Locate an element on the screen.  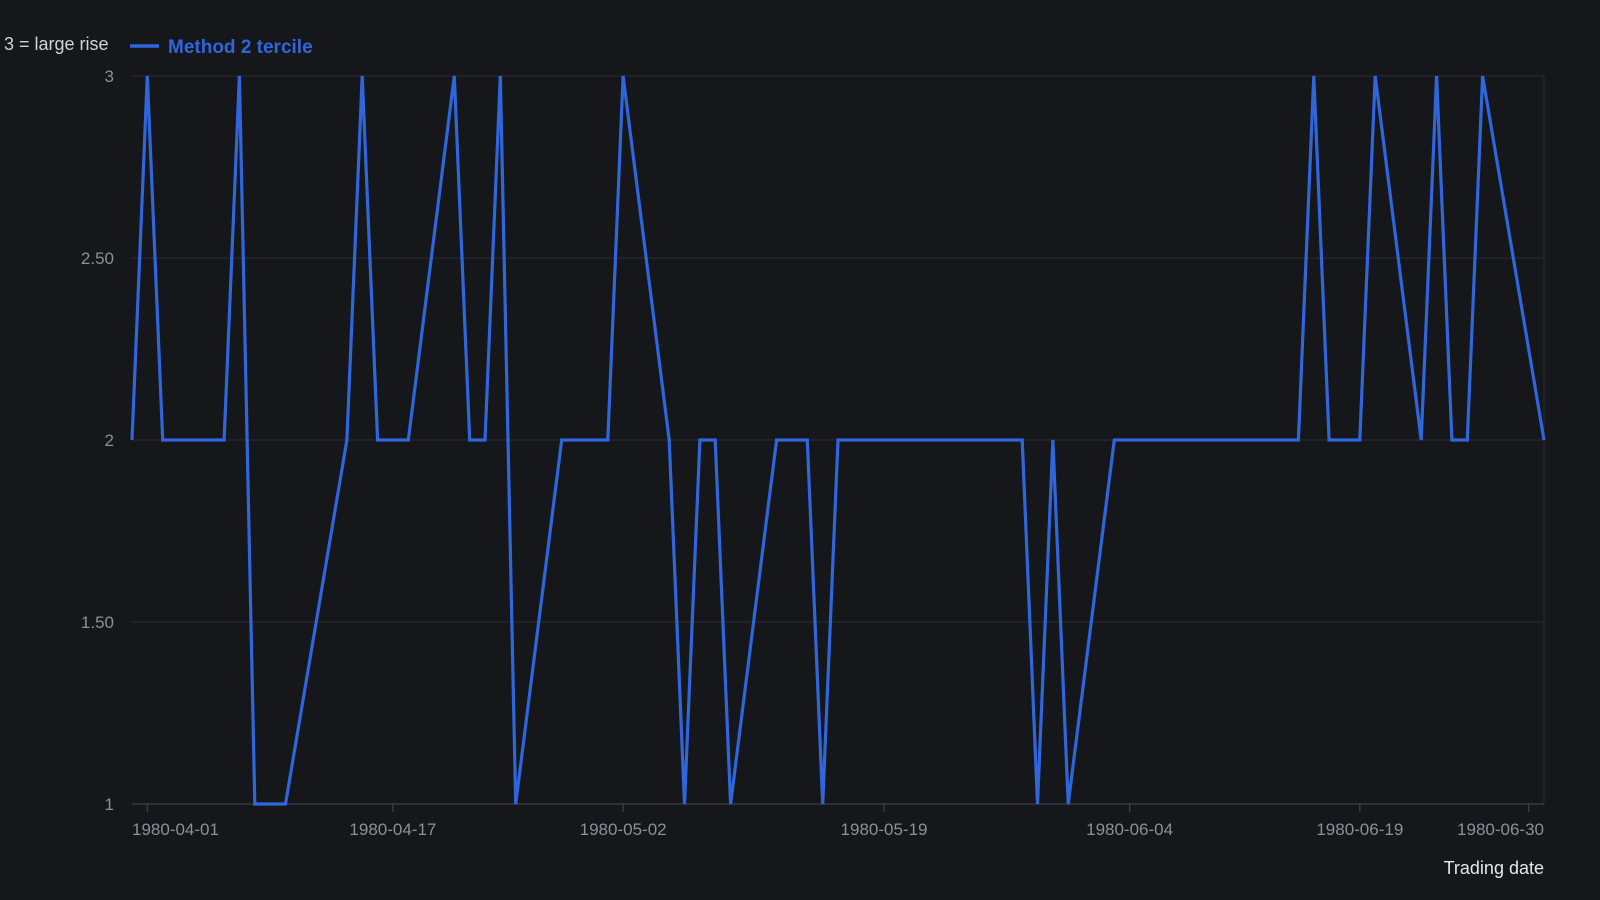
x-tick-label: 1980-04-17 is located at coordinates (392, 829).